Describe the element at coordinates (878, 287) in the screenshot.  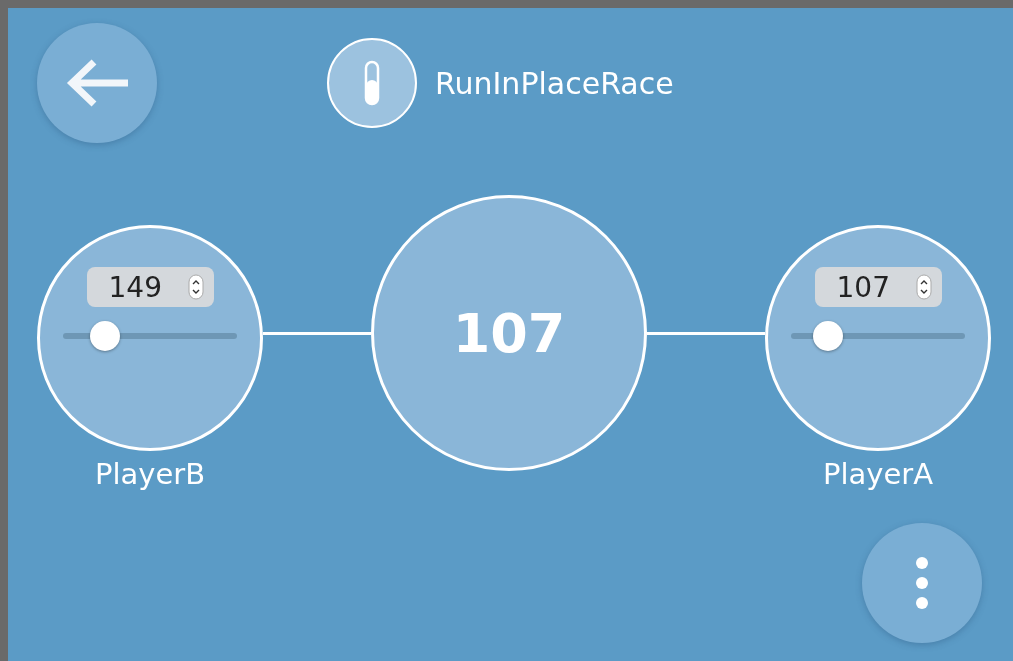
I see `number-field: 107` at that location.